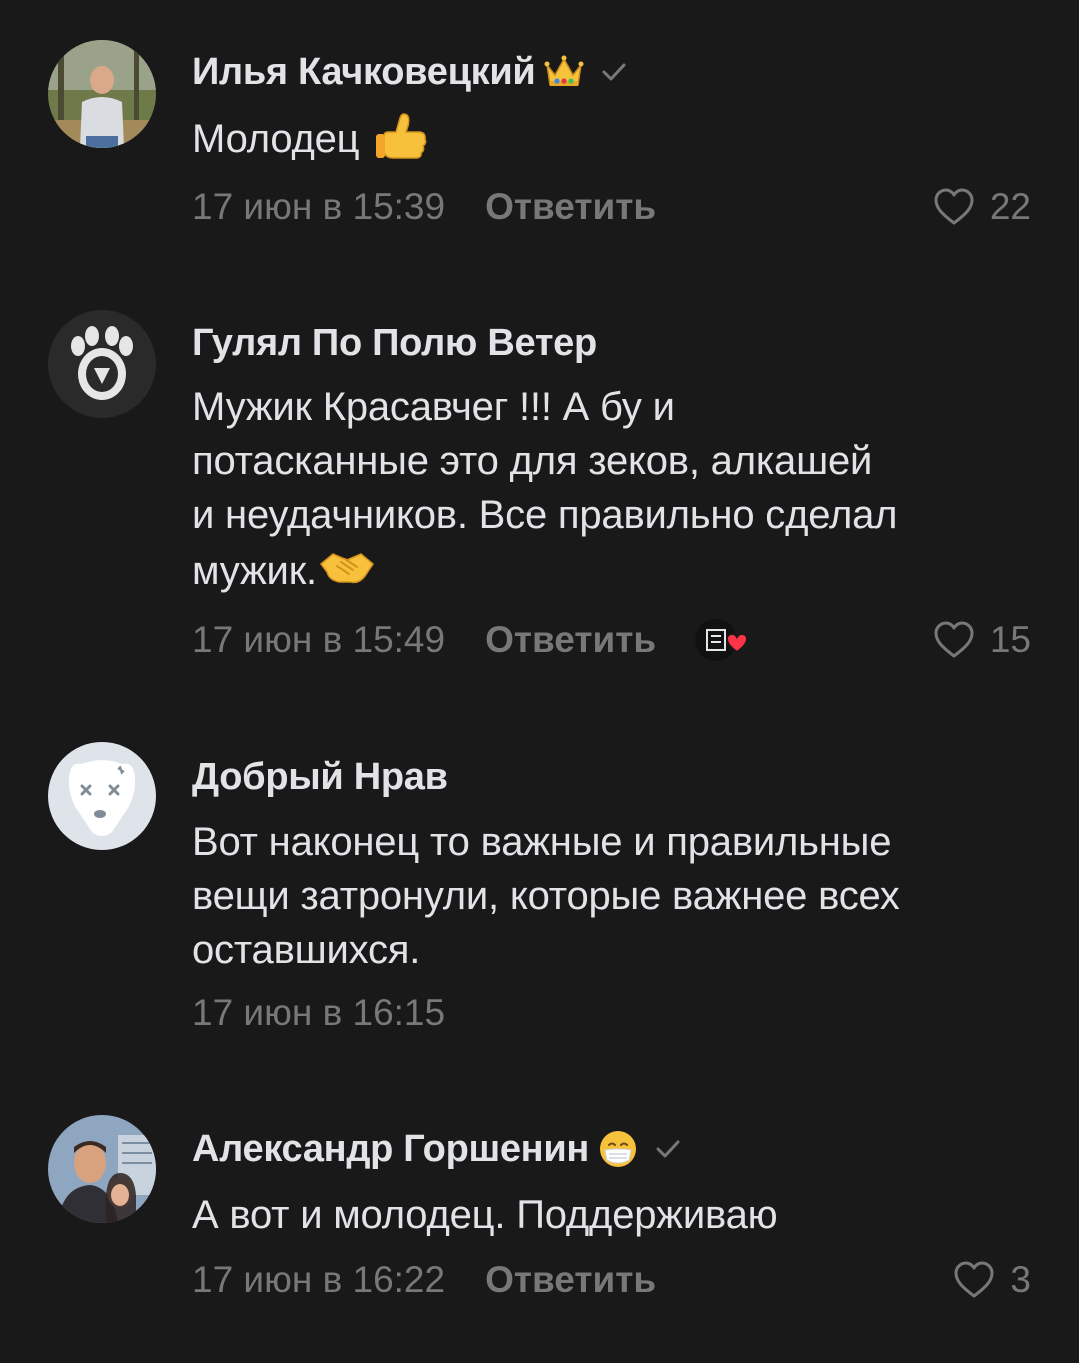  I want to click on crown-icon, so click(564, 72).